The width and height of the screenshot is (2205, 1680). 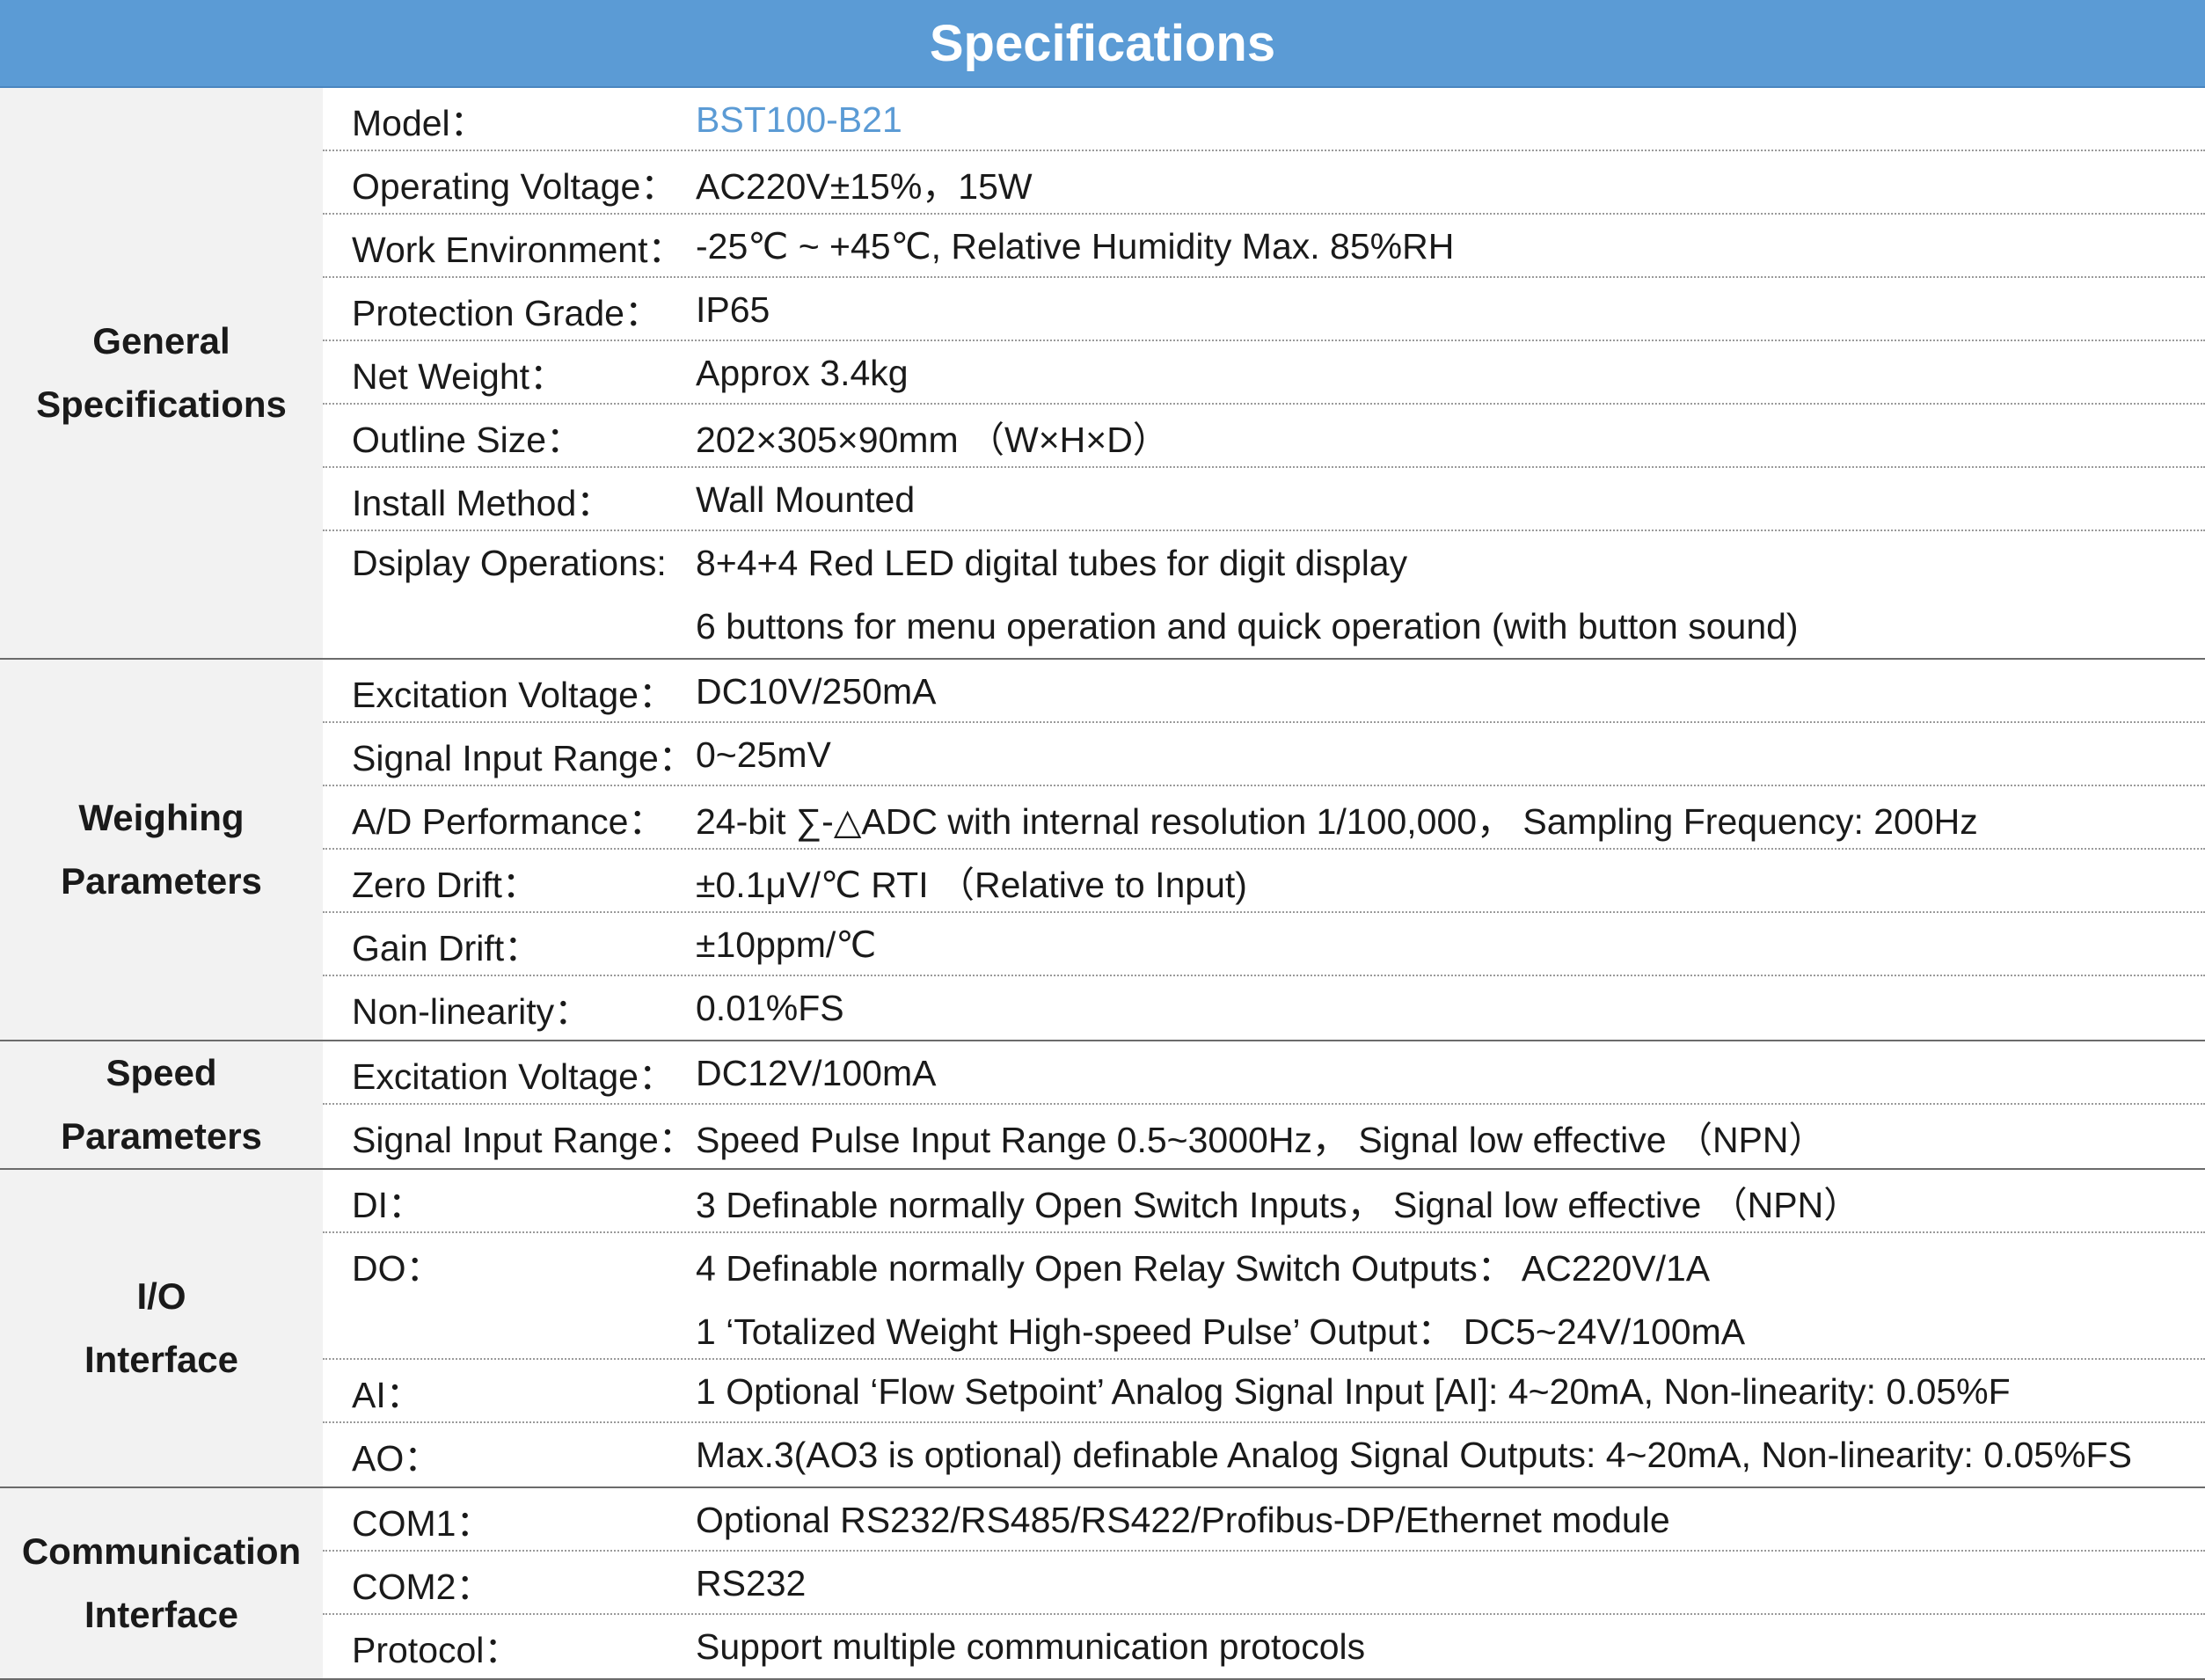 What do you see at coordinates (1264, 309) in the screenshot?
I see `spec-row: Protection Grade： IP65` at bounding box center [1264, 309].